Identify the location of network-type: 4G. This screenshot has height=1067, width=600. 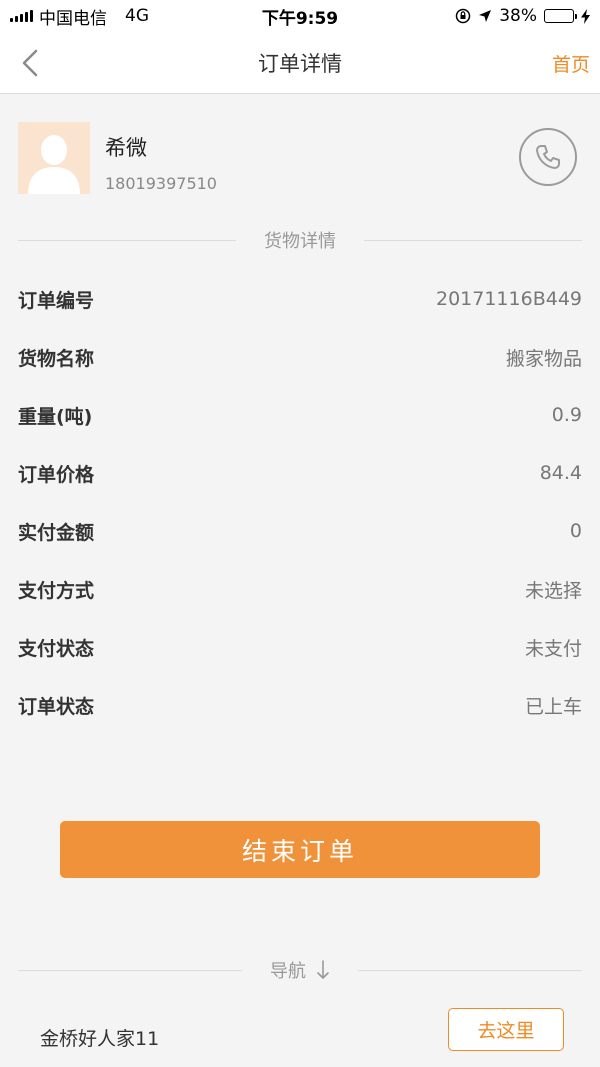
(137, 16).